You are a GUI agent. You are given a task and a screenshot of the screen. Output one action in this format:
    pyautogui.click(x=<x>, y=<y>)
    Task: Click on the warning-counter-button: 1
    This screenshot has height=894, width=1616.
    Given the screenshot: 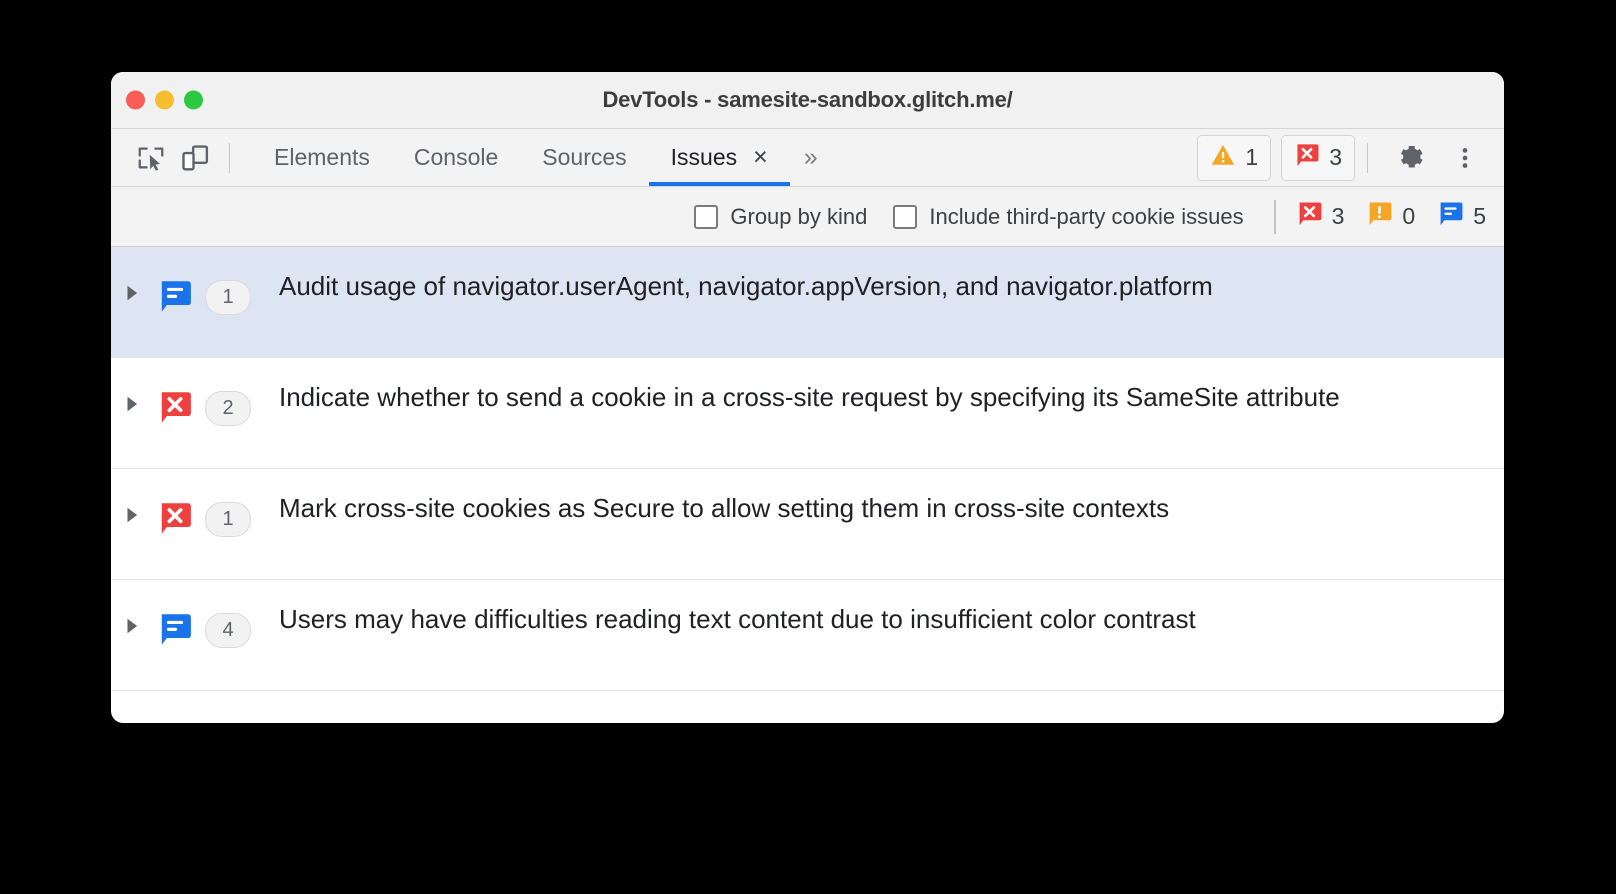 What is the action you would take?
    pyautogui.click(x=1234, y=157)
    